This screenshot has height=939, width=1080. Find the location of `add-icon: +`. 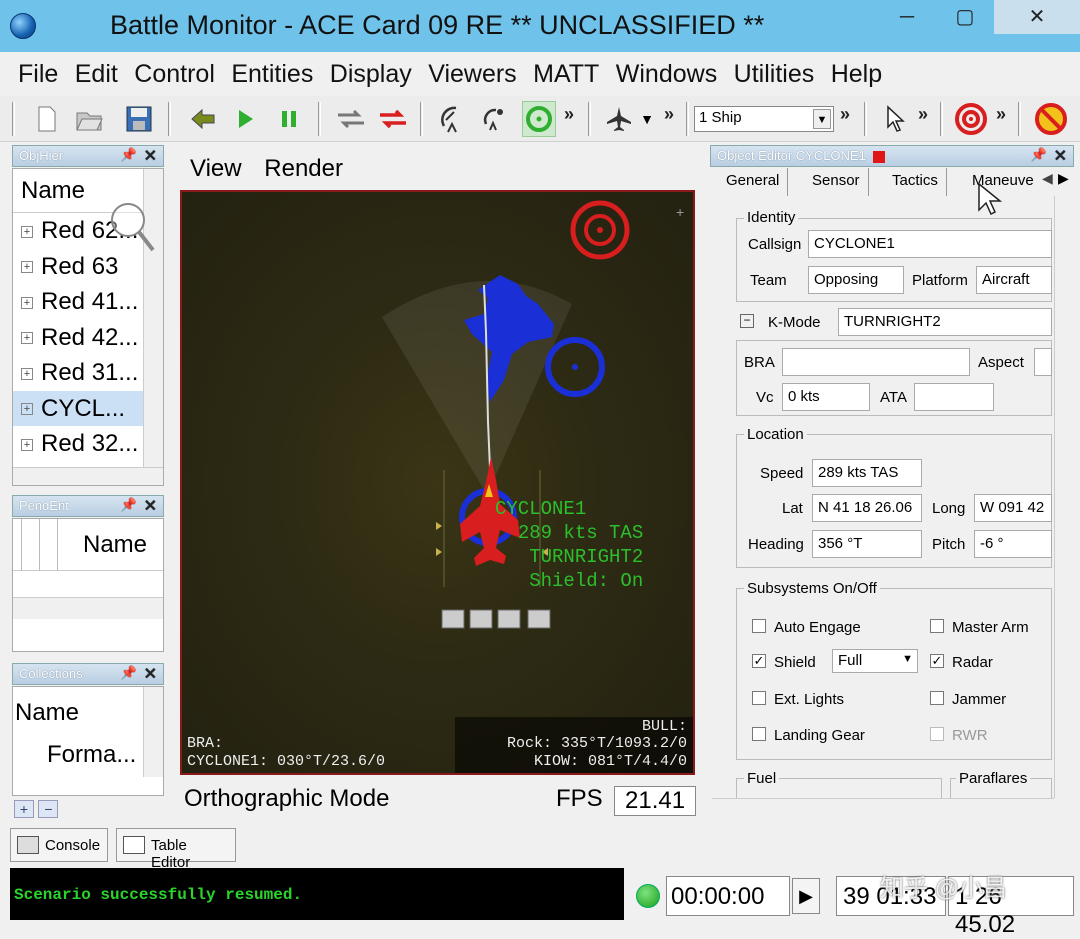

add-icon: + is located at coordinates (24, 809).